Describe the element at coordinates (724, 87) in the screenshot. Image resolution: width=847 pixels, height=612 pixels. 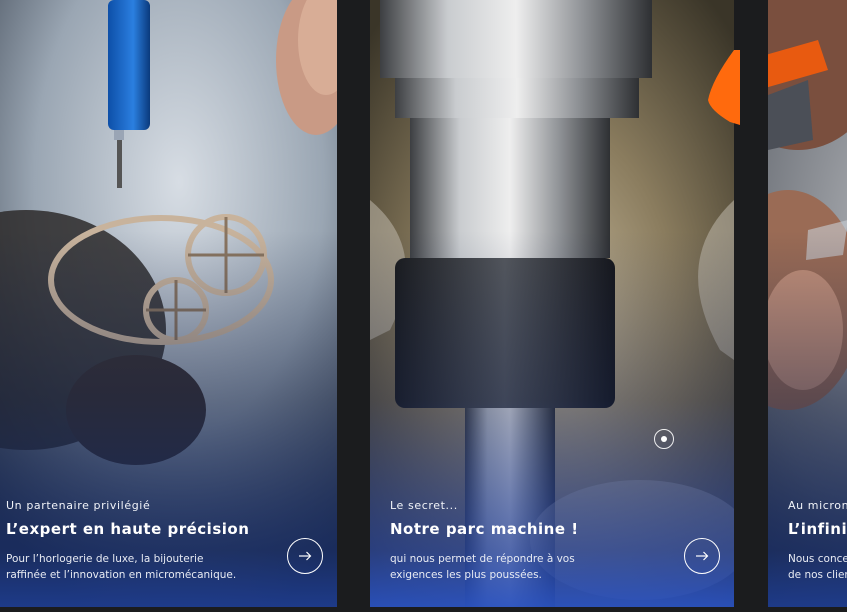
I see `orange-tool-accent` at that location.